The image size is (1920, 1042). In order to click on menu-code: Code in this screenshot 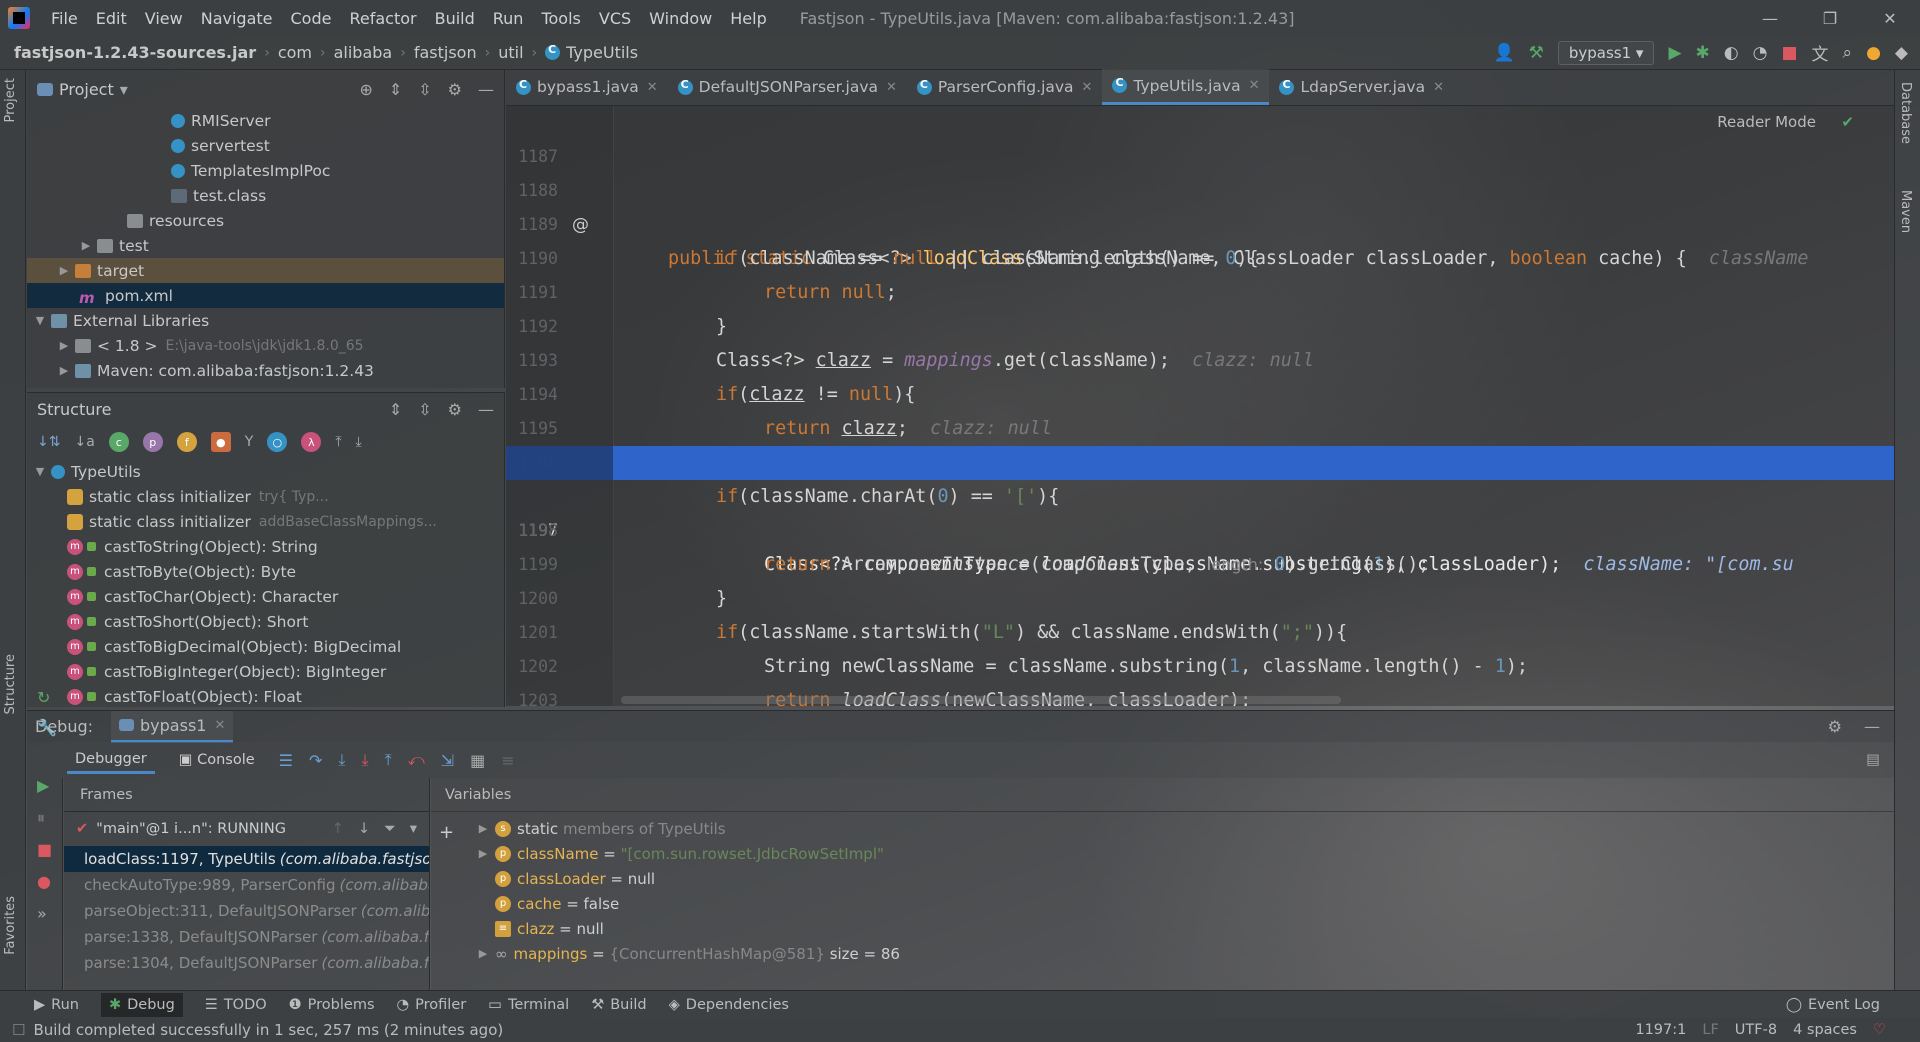, I will do `click(311, 18)`.